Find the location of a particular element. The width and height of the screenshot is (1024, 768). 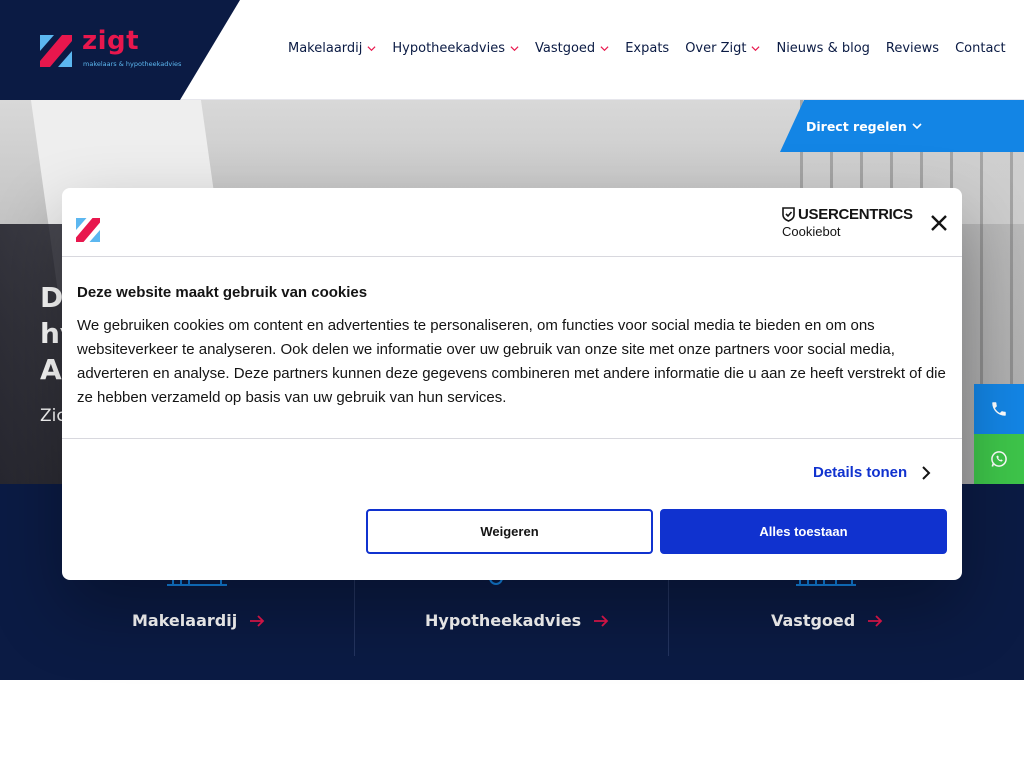

nav-item-label: Expats is located at coordinates (647, 48).